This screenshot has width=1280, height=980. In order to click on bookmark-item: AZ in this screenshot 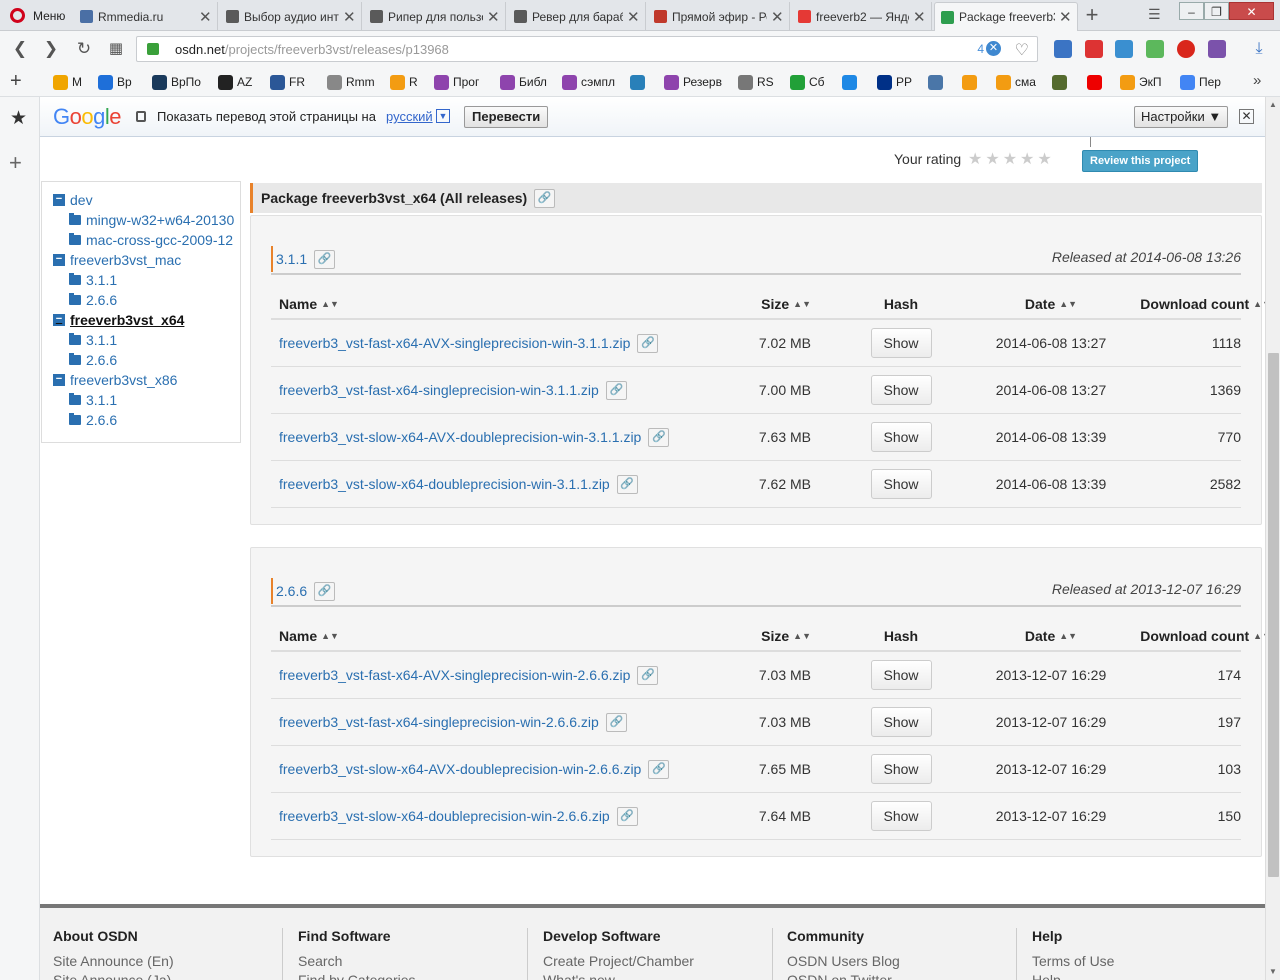, I will do `click(235, 82)`.